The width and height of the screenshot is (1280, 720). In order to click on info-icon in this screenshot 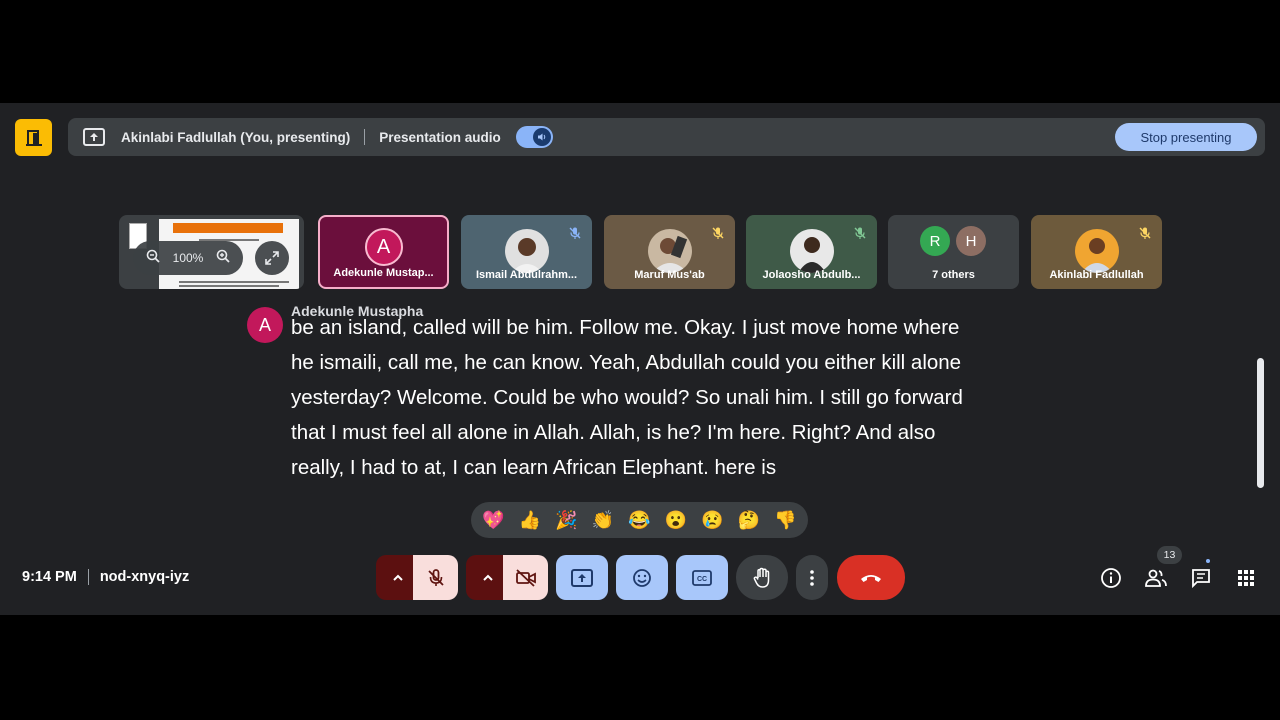, I will do `click(1111, 578)`.